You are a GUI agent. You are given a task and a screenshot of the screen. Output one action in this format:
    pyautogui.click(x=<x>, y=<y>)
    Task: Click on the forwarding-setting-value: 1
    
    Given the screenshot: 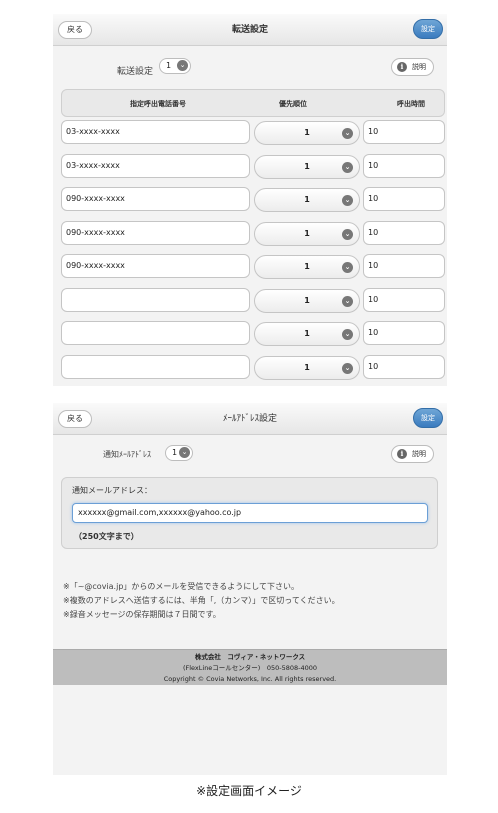 What is the action you would take?
    pyautogui.click(x=169, y=65)
    